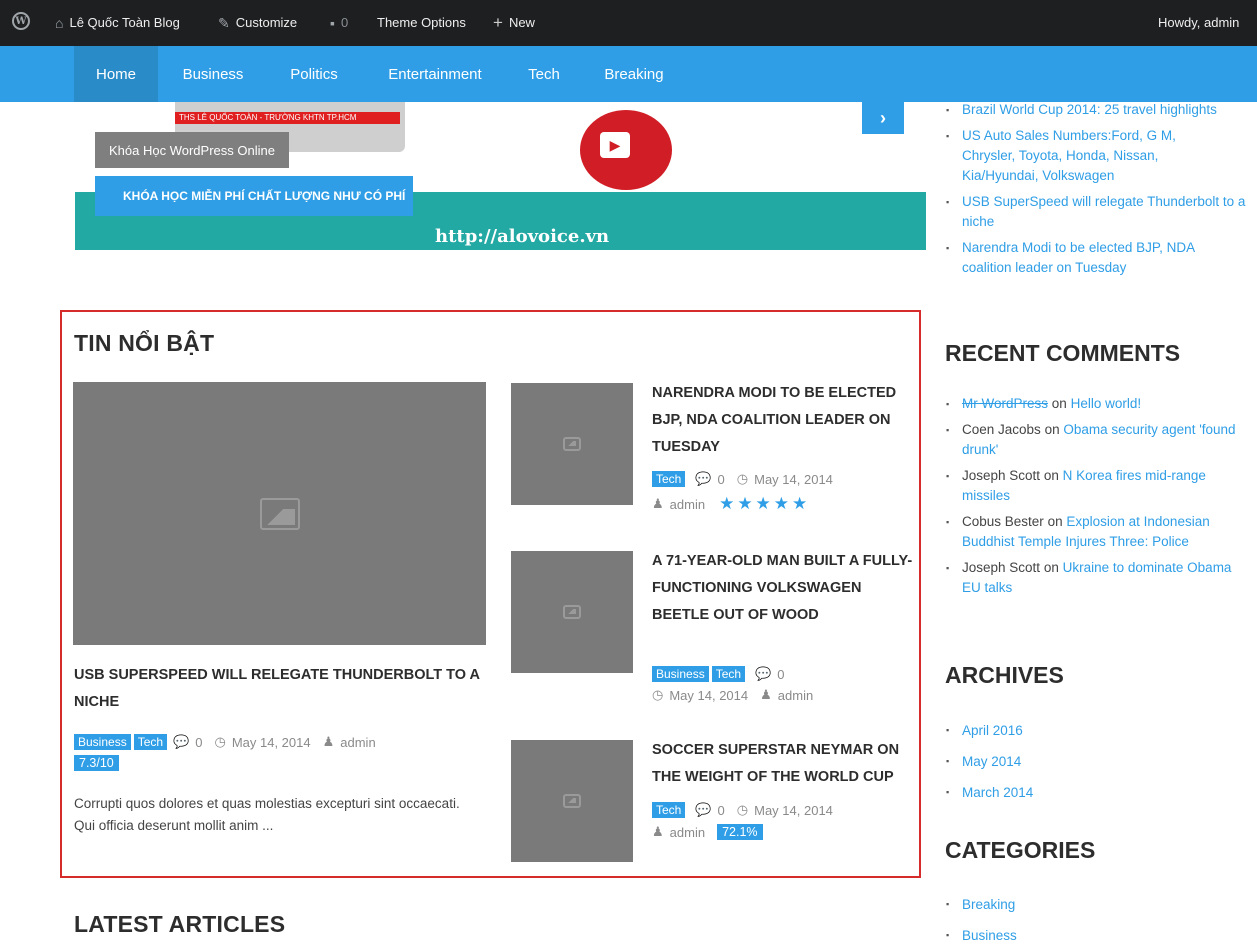 This screenshot has height=949, width=1257. Describe the element at coordinates (1063, 353) in the screenshot. I see `recent-comments-title: RECENT COMMENTS` at that location.